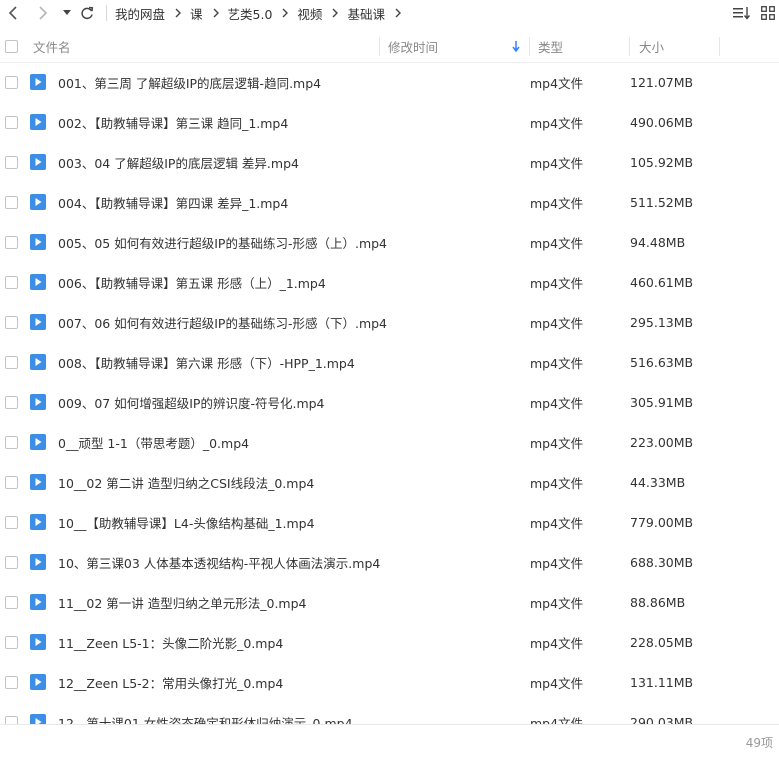  Describe the element at coordinates (662, 362) in the screenshot. I see `file-size: 516.63MB` at that location.